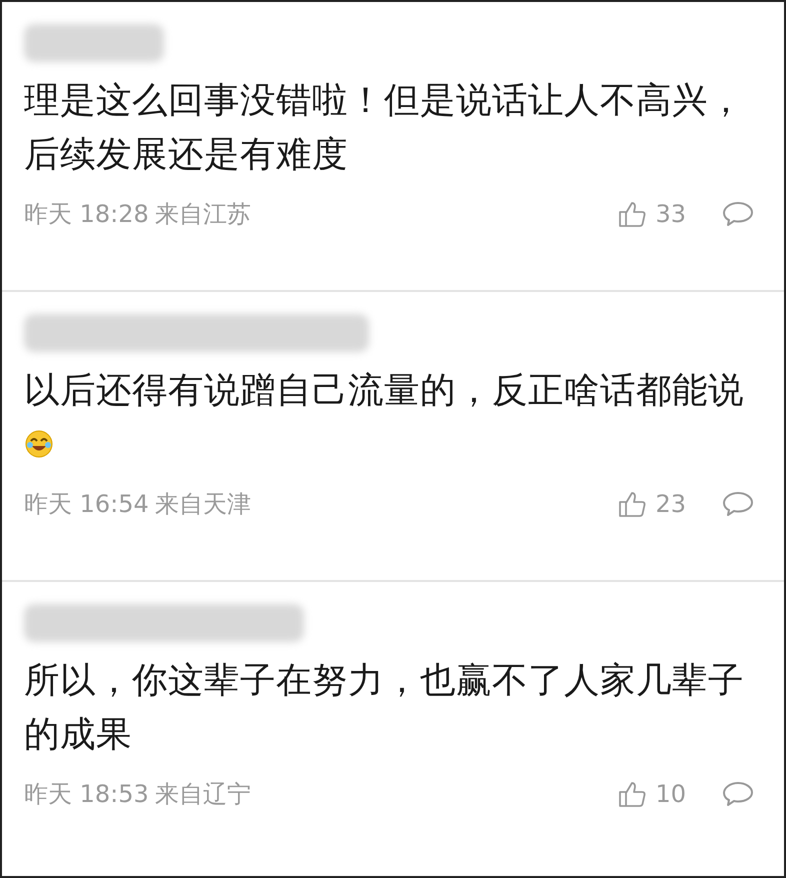 The width and height of the screenshot is (786, 878). What do you see at coordinates (384, 708) in the screenshot?
I see `comment-text: 所以，你这辈子在努力，也赢不了人家几辈子的成果` at bounding box center [384, 708].